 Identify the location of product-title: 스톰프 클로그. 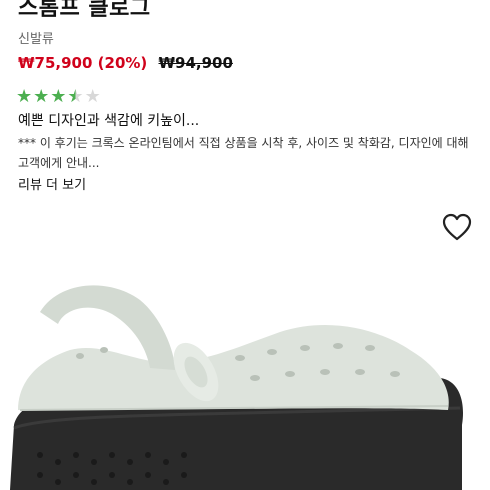
(84, 10).